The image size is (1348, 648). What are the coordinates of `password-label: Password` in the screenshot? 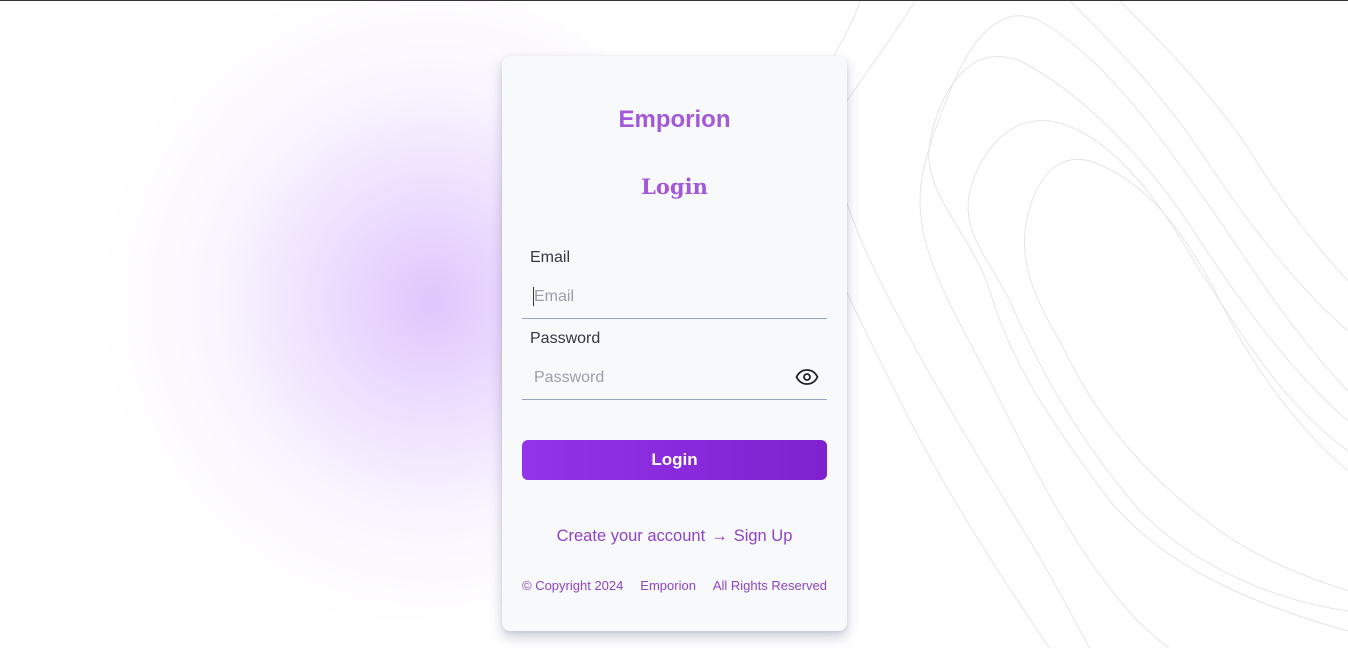 It's located at (565, 338).